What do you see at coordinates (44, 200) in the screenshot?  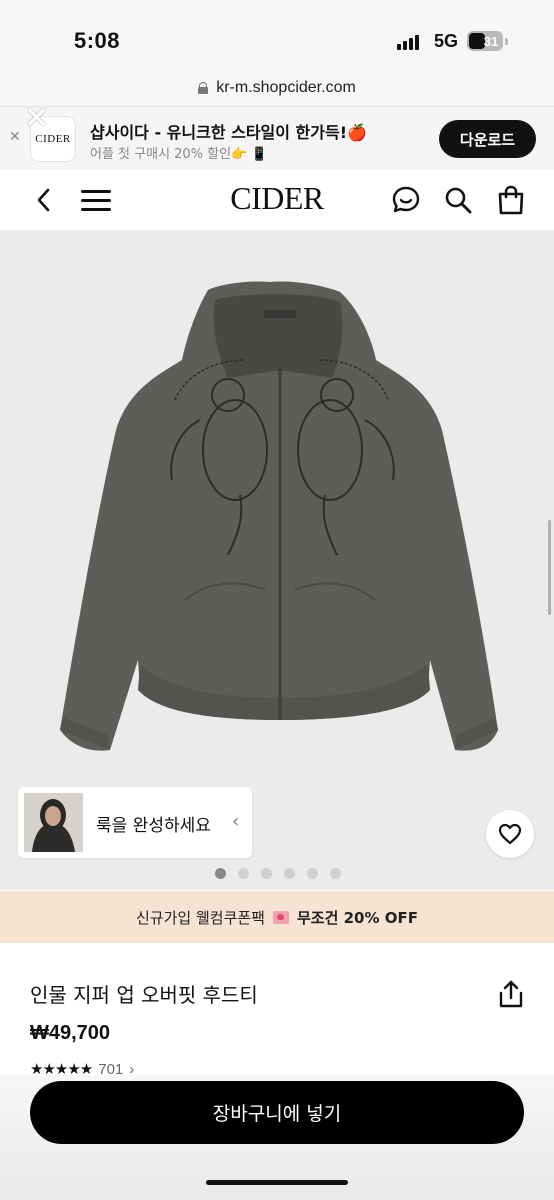 I see `back-icon` at bounding box center [44, 200].